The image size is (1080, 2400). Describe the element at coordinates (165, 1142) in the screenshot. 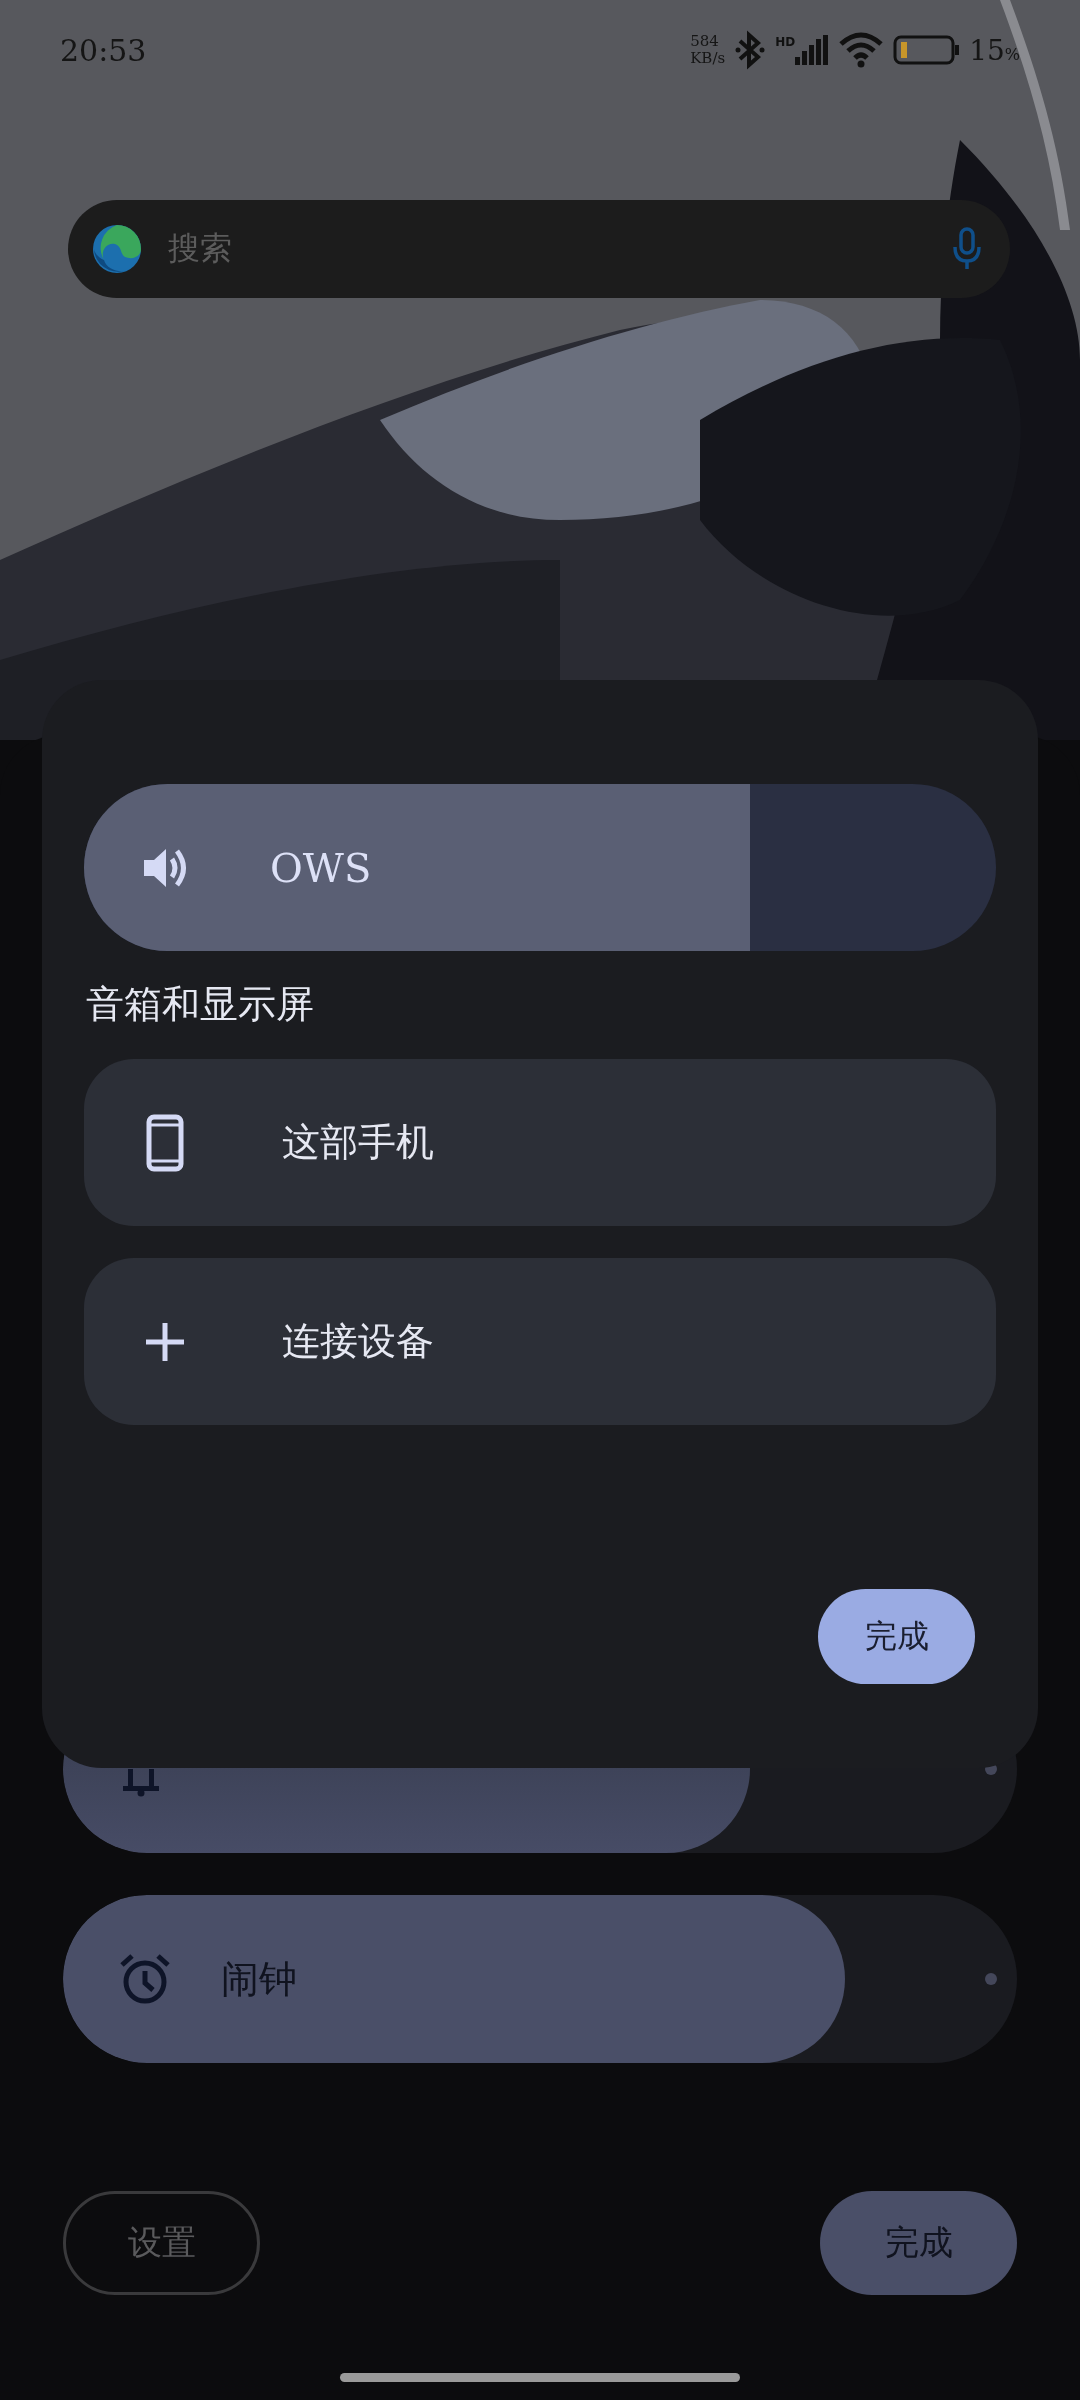

I see `phone-icon` at that location.